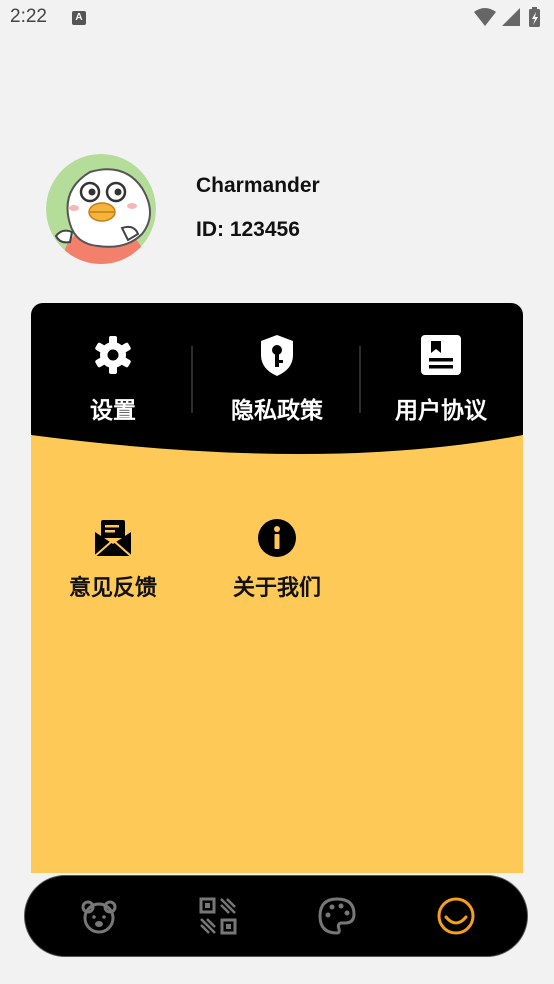 Image resolution: width=554 pixels, height=984 pixels. Describe the element at coordinates (511, 17) in the screenshot. I see `cell-signal-icon` at that location.